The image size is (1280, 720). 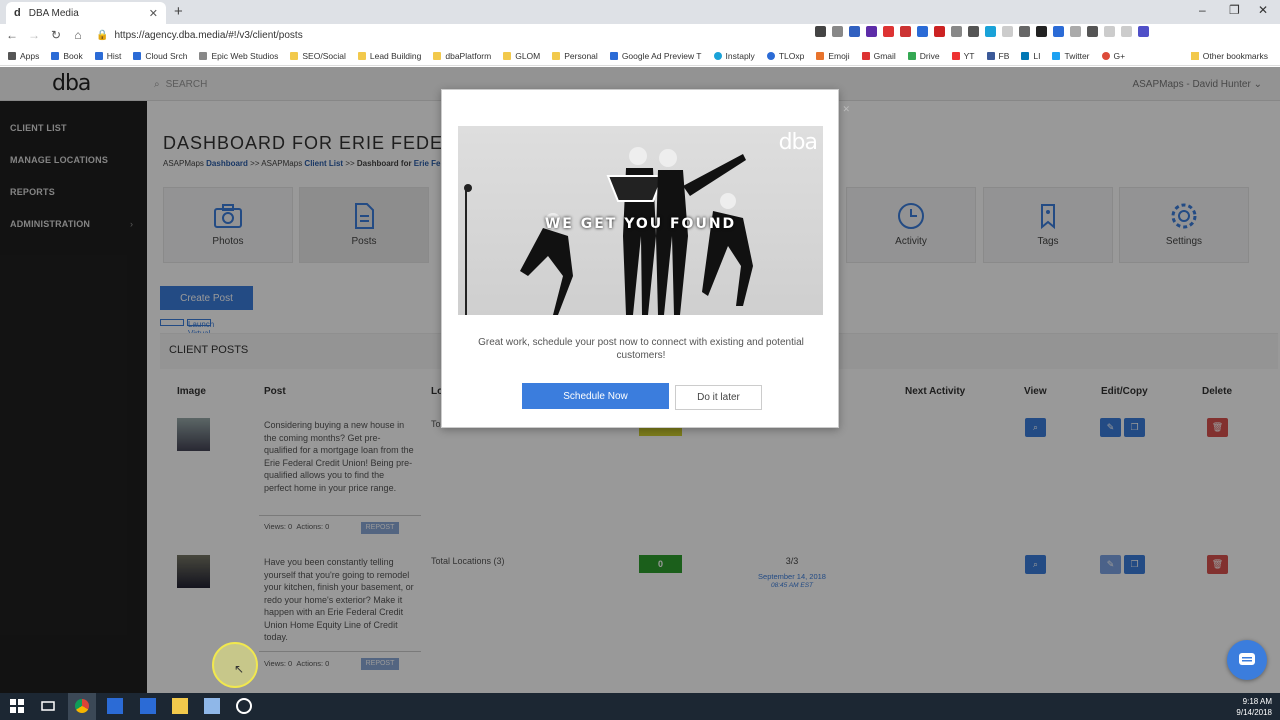 What do you see at coordinates (846, 109) in the screenshot?
I see `close-modal-icon: ✕` at bounding box center [846, 109].